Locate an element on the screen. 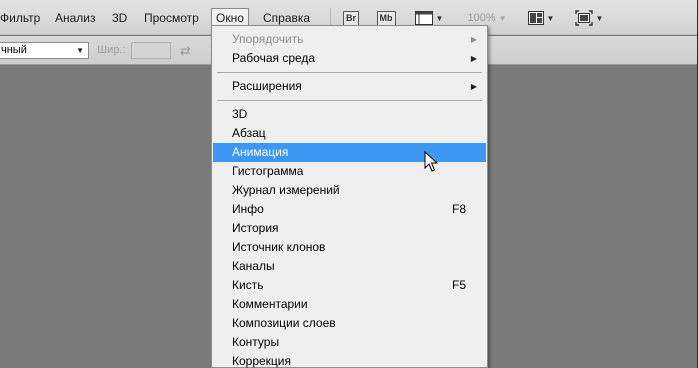  menu-item-label: Журнал измерений is located at coordinates (286, 190).